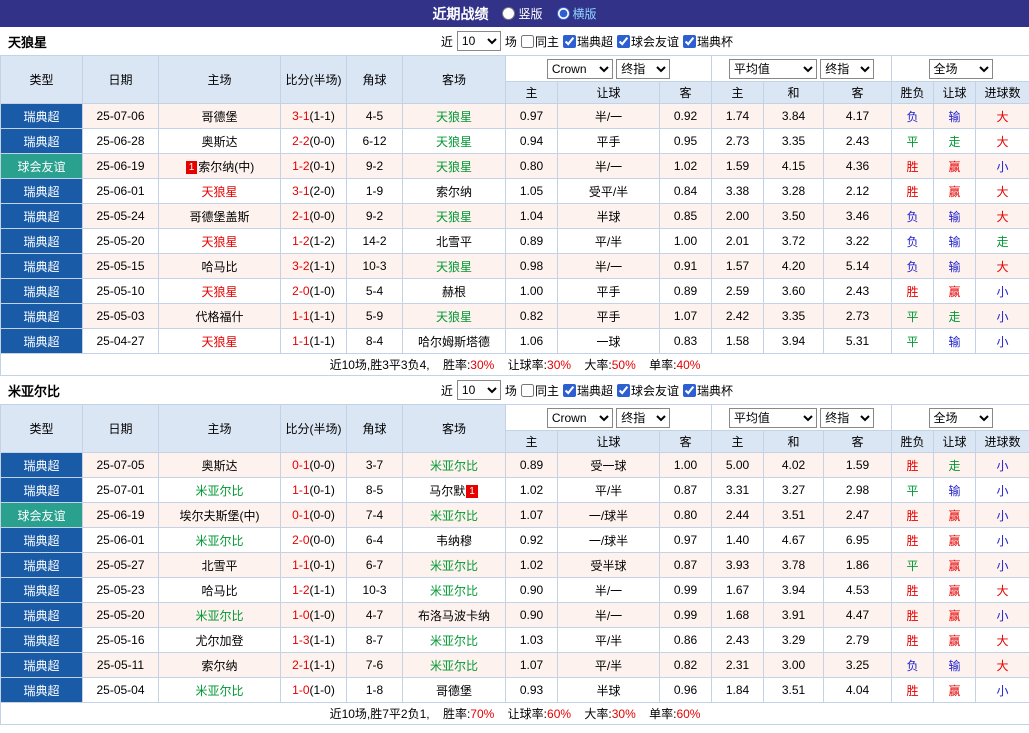 The image size is (1029, 733). I want to click on team-link: 代格福什, so click(219, 317).